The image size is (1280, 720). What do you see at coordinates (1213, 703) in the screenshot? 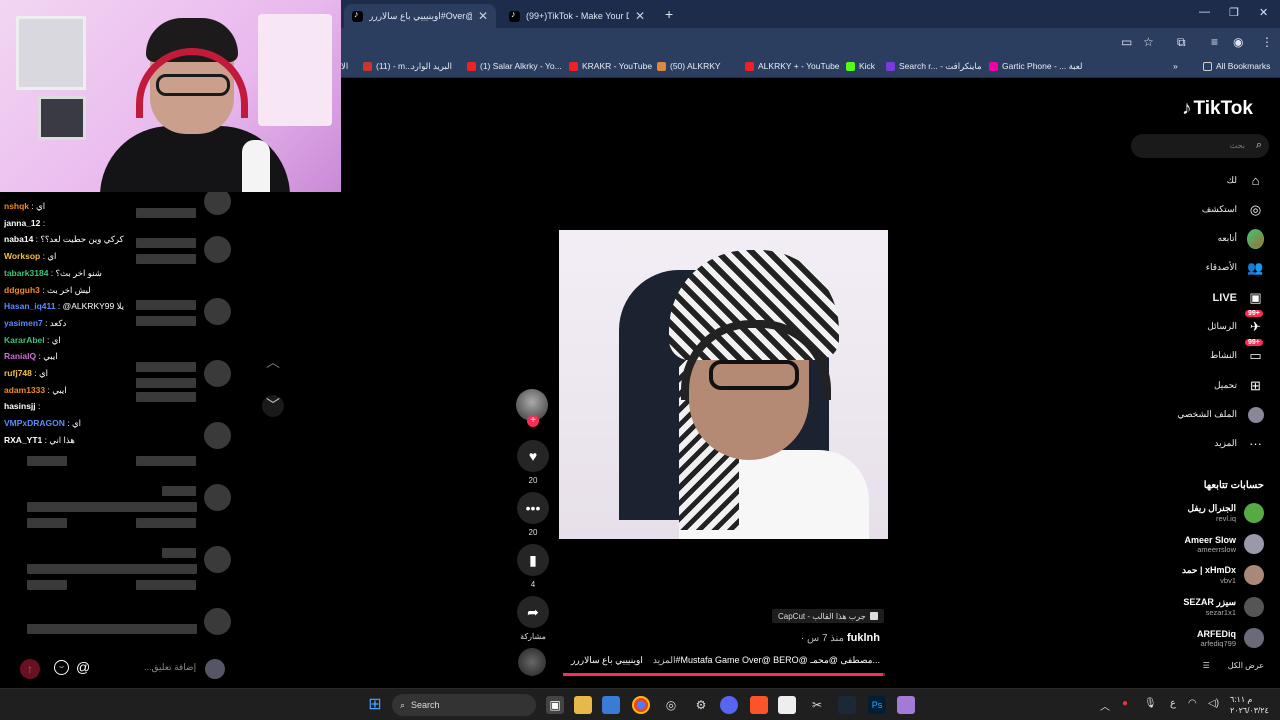
I see `volume-icon: ◁)` at bounding box center [1213, 703].